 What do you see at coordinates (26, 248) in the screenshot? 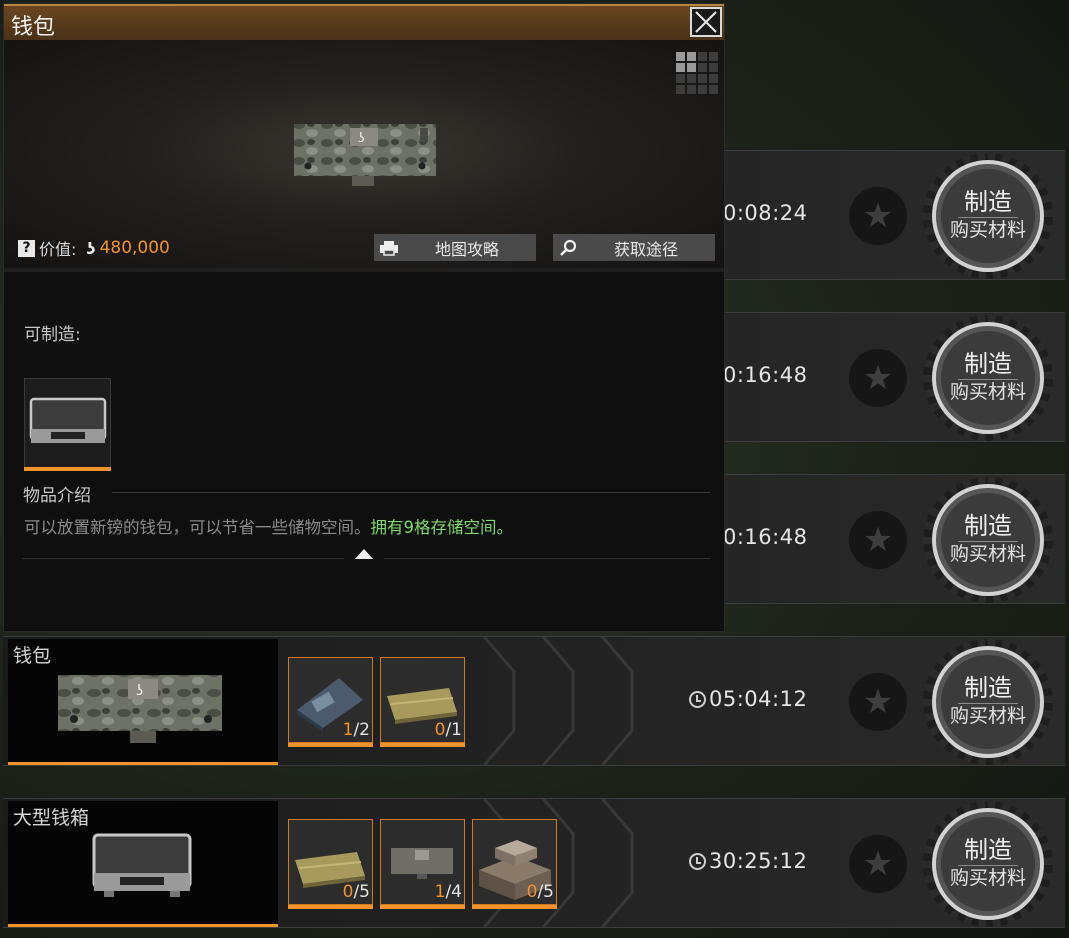
I see `help-icon: ?` at bounding box center [26, 248].